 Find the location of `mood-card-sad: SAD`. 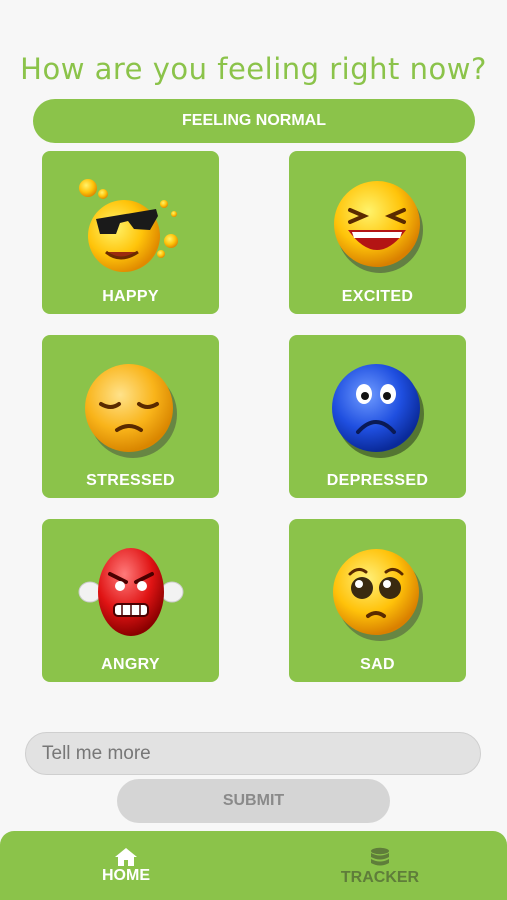

mood-card-sad: SAD is located at coordinates (377, 600).